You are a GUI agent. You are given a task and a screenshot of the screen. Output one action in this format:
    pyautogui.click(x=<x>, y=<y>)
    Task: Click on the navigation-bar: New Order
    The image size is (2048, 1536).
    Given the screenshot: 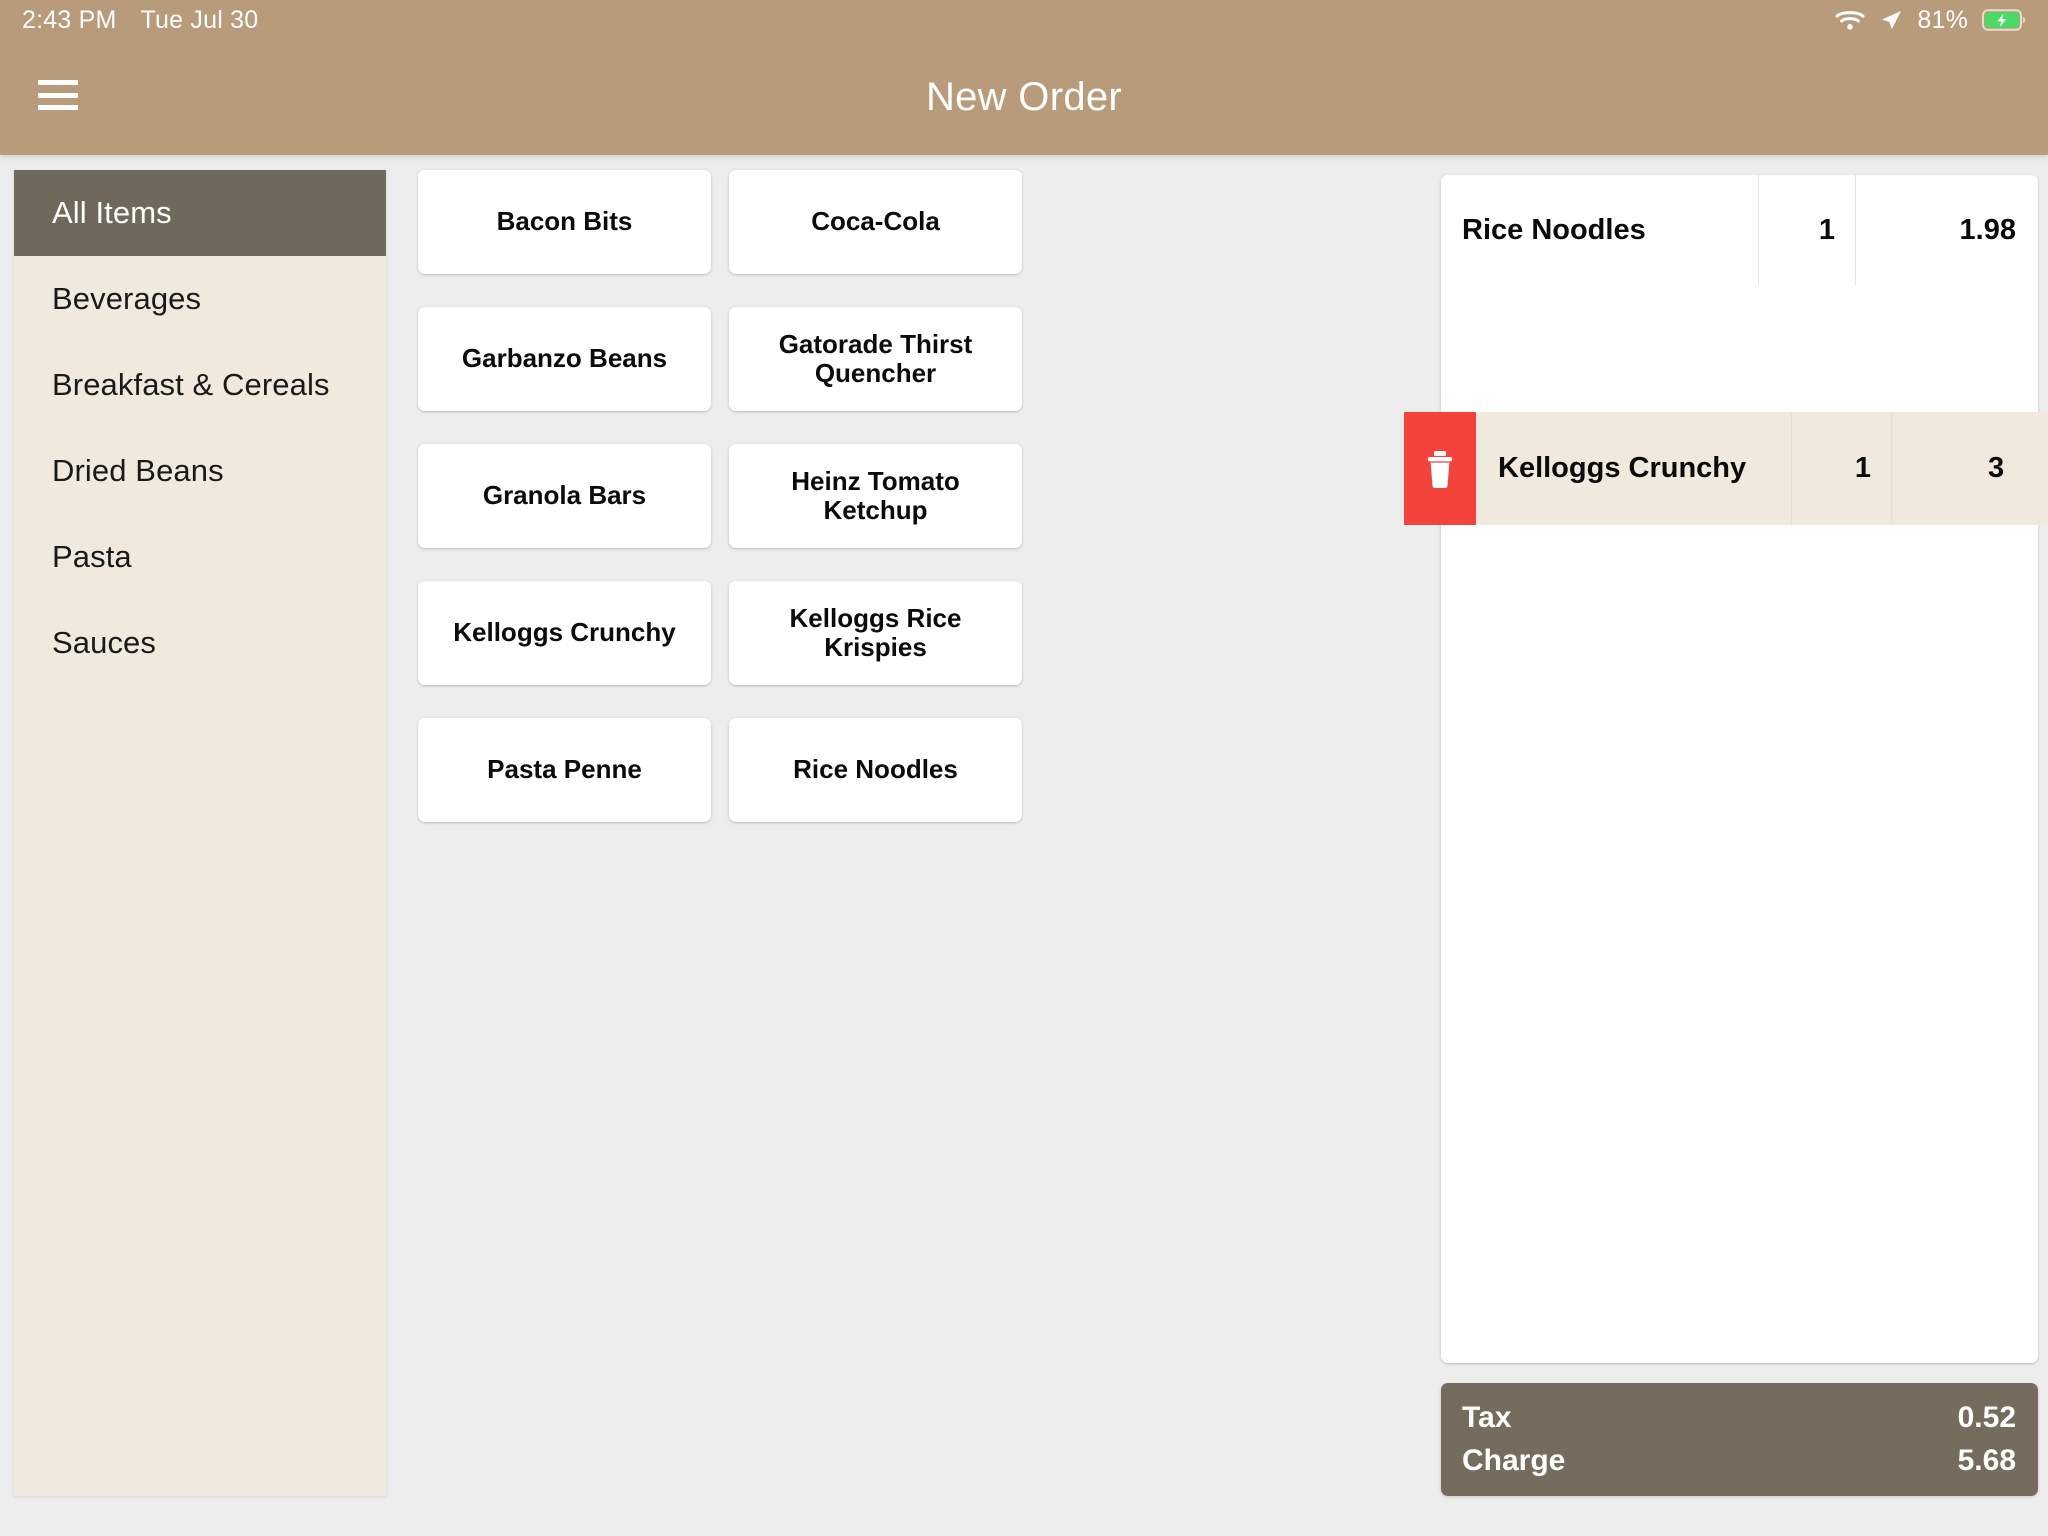 What is the action you would take?
    pyautogui.click(x=1024, y=97)
    